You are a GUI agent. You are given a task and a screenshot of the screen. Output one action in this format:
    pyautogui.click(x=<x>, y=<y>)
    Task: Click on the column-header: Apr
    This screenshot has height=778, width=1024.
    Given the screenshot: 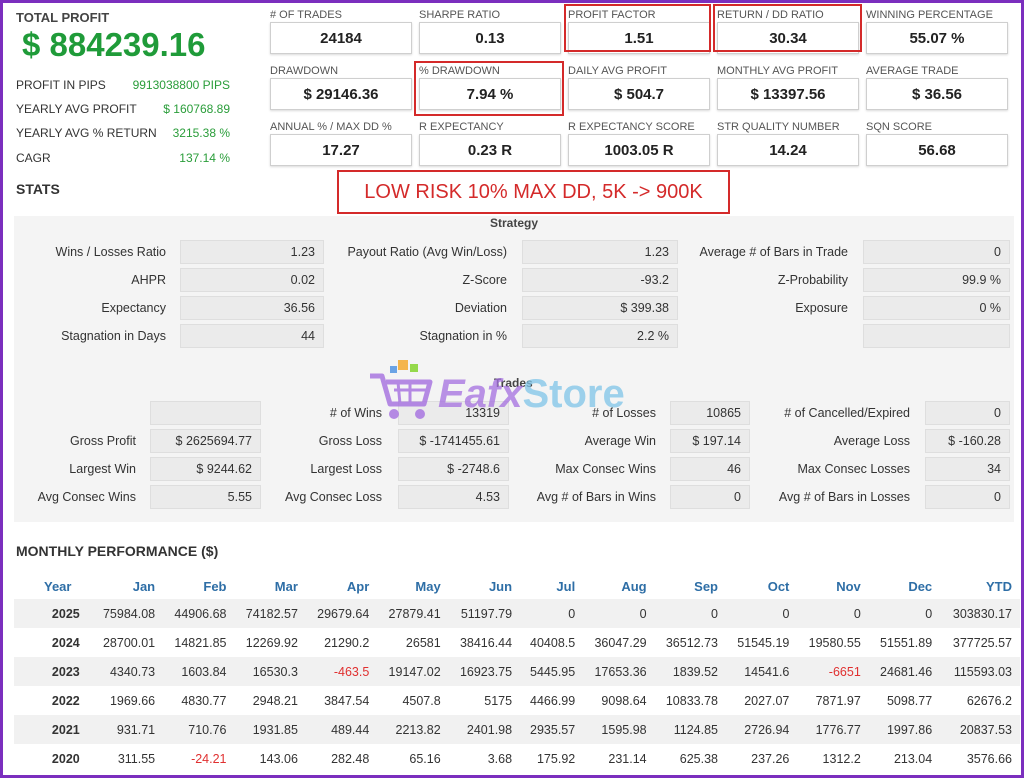 What is the action you would take?
    pyautogui.click(x=358, y=586)
    